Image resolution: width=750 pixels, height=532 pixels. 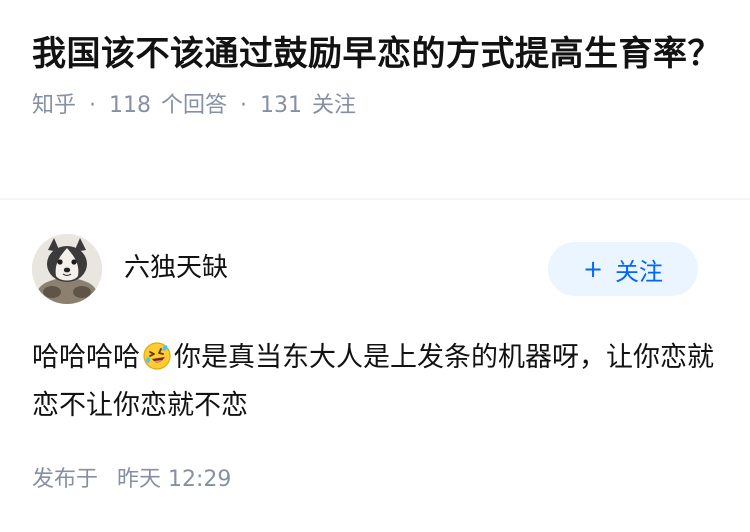 I want to click on section-divider, so click(x=375, y=199).